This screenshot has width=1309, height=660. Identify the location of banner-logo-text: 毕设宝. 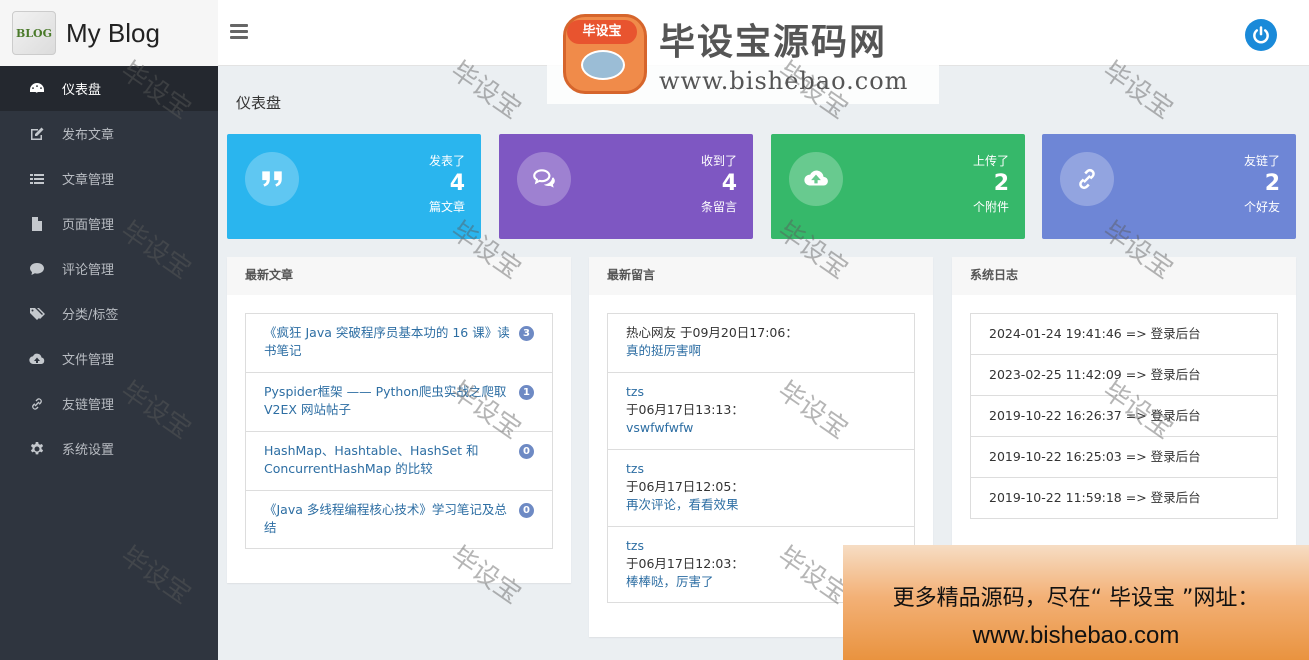
(602, 32).